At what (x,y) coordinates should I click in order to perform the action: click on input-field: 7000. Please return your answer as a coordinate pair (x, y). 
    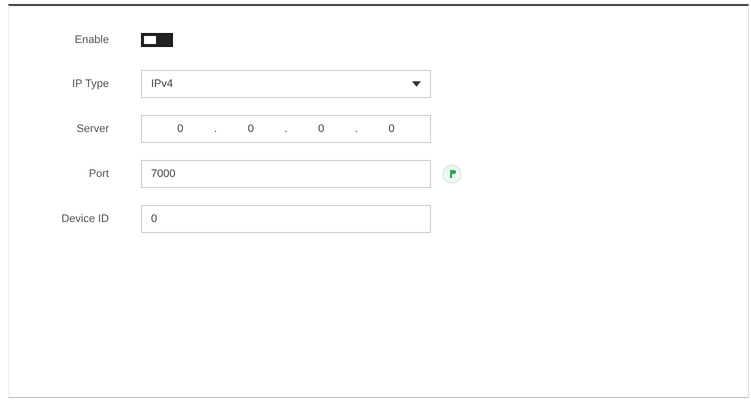
    Looking at the image, I should click on (286, 174).